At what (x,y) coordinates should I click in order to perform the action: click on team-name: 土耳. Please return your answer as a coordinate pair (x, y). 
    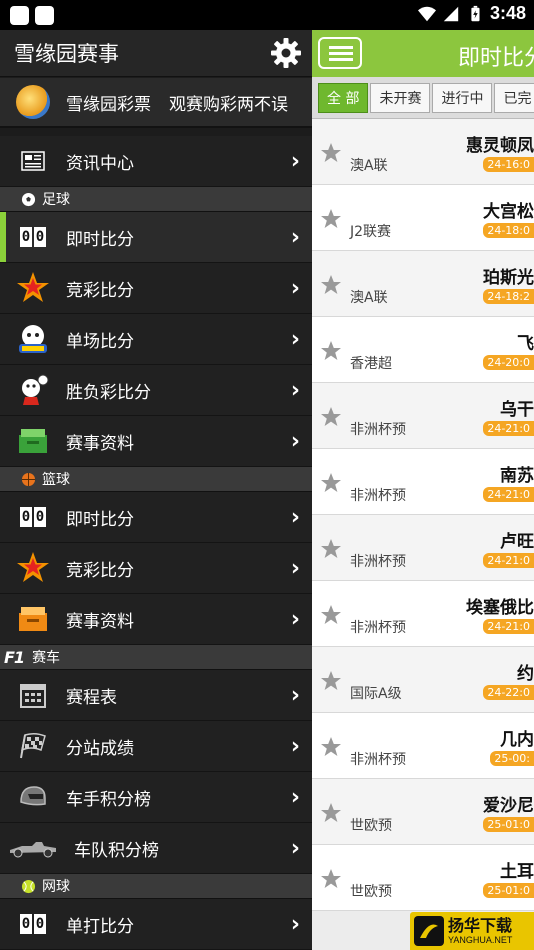
    Looking at the image, I should click on (517, 872).